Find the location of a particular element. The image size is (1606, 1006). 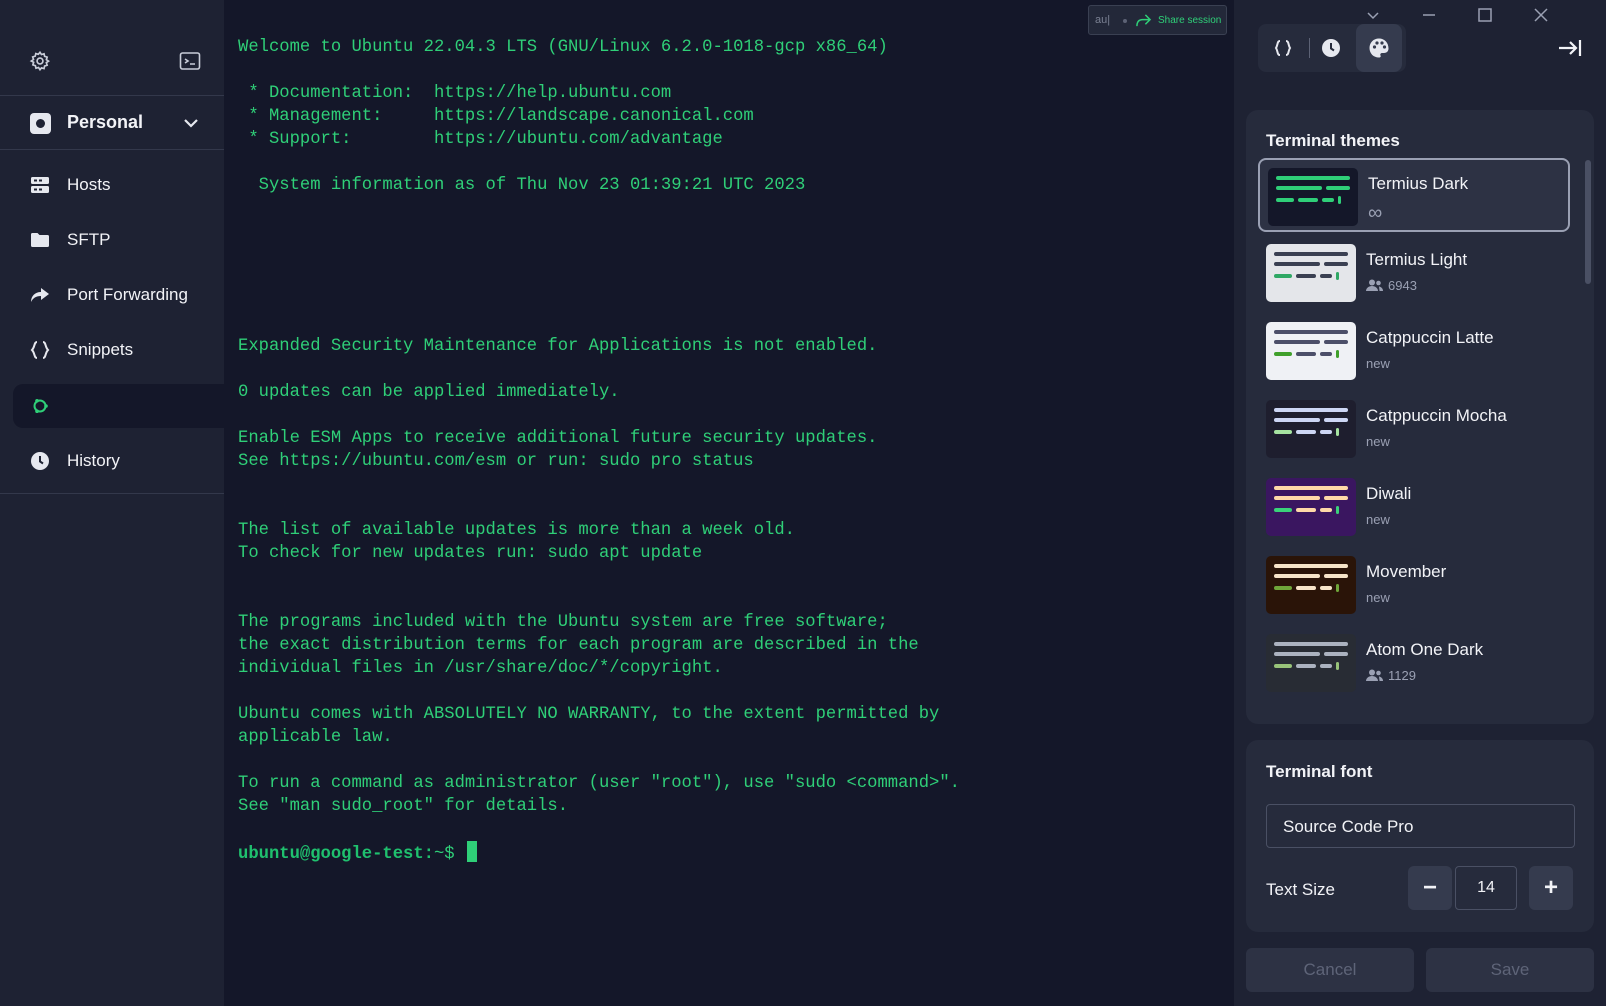

font-select: Source Code Pro is located at coordinates (1420, 826).